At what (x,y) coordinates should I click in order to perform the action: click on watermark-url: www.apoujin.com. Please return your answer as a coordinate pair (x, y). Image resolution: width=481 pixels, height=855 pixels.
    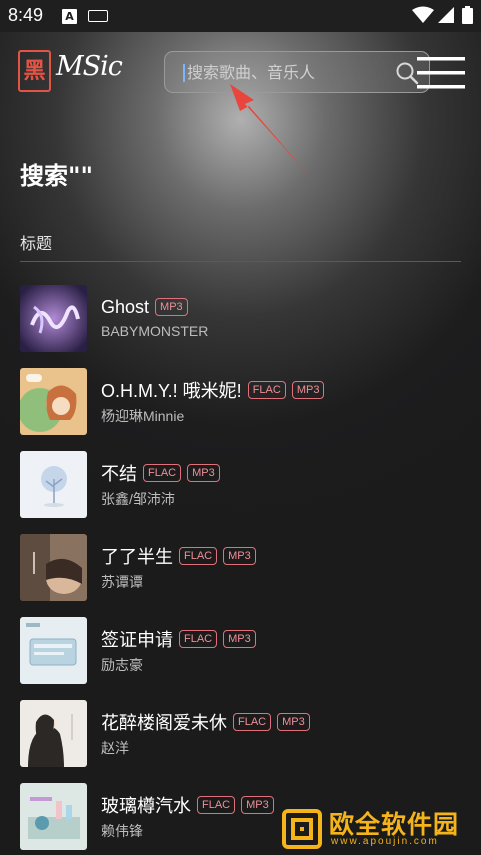
    Looking at the image, I should click on (385, 841).